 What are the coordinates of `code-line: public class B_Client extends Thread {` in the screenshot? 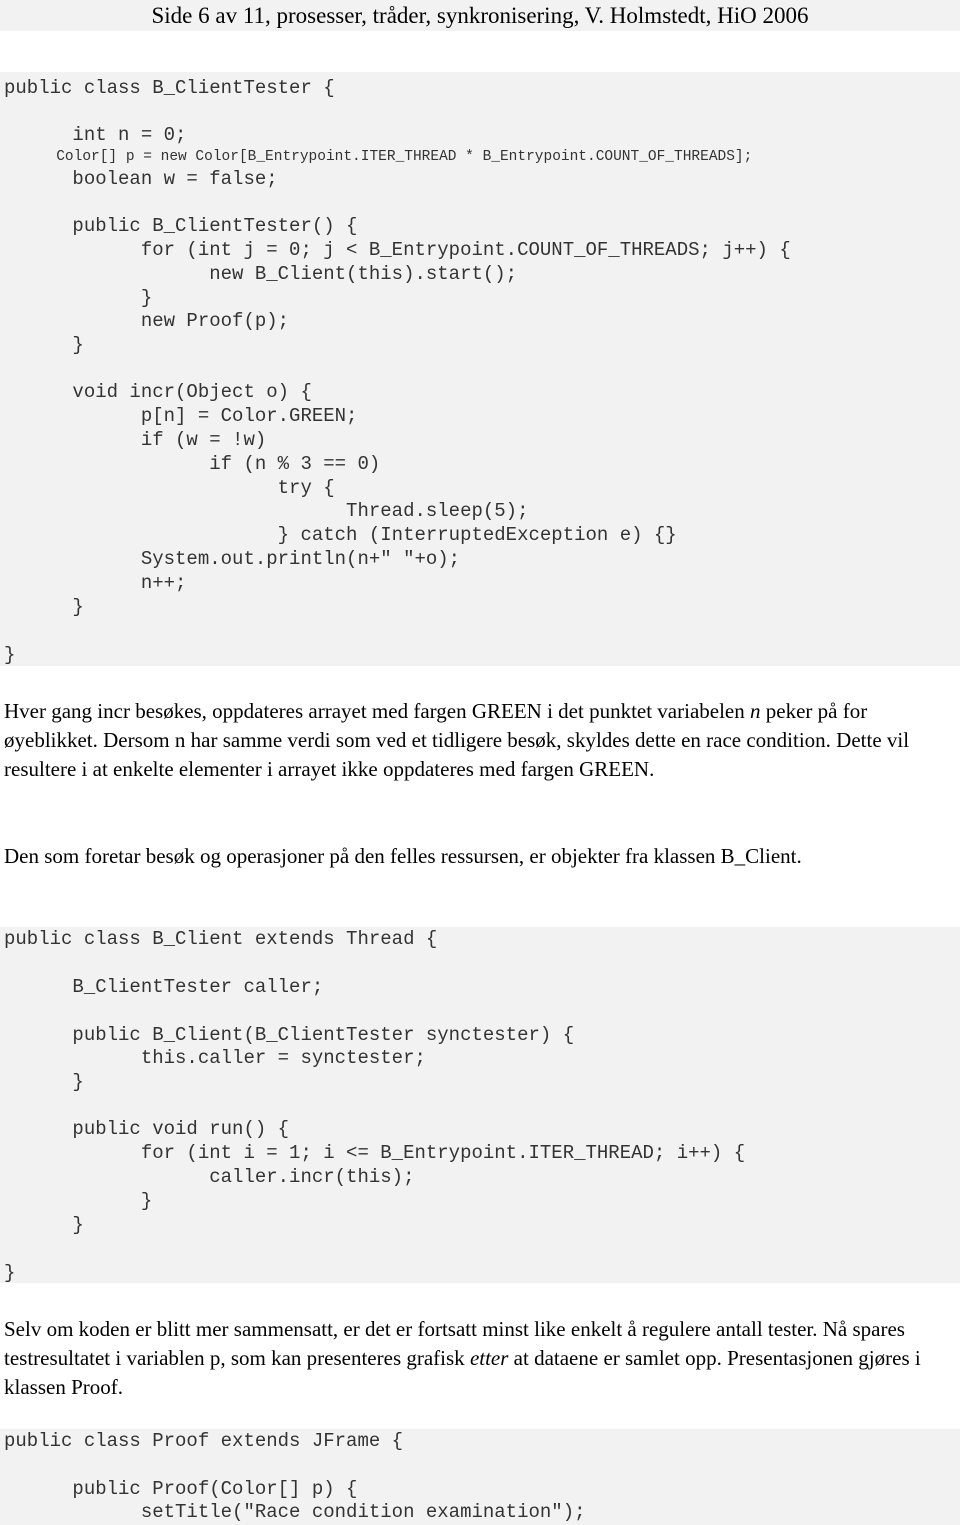 It's located at (221, 939).